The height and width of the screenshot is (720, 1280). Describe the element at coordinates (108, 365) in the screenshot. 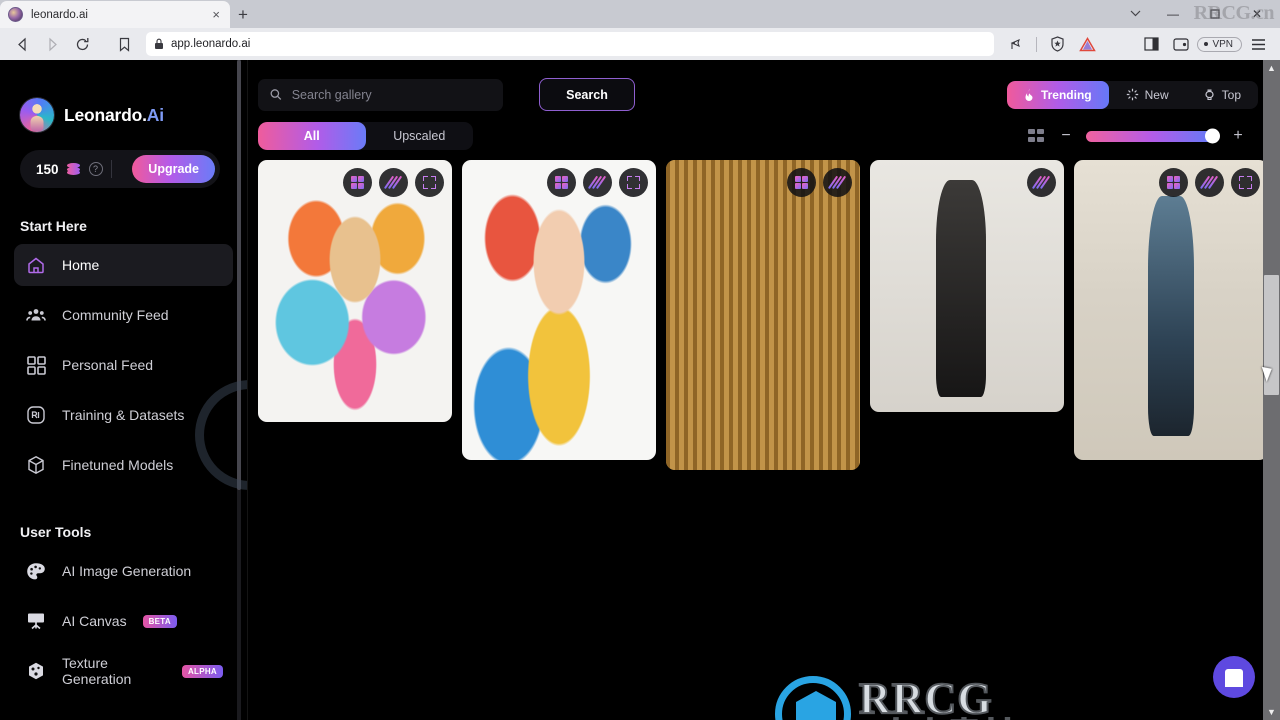

I see `sidebar-item-label: Personal Feed` at that location.